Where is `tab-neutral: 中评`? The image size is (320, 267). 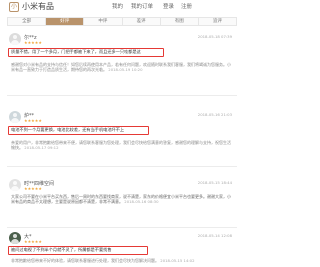
tab-neutral: 中评 is located at coordinates (103, 21).